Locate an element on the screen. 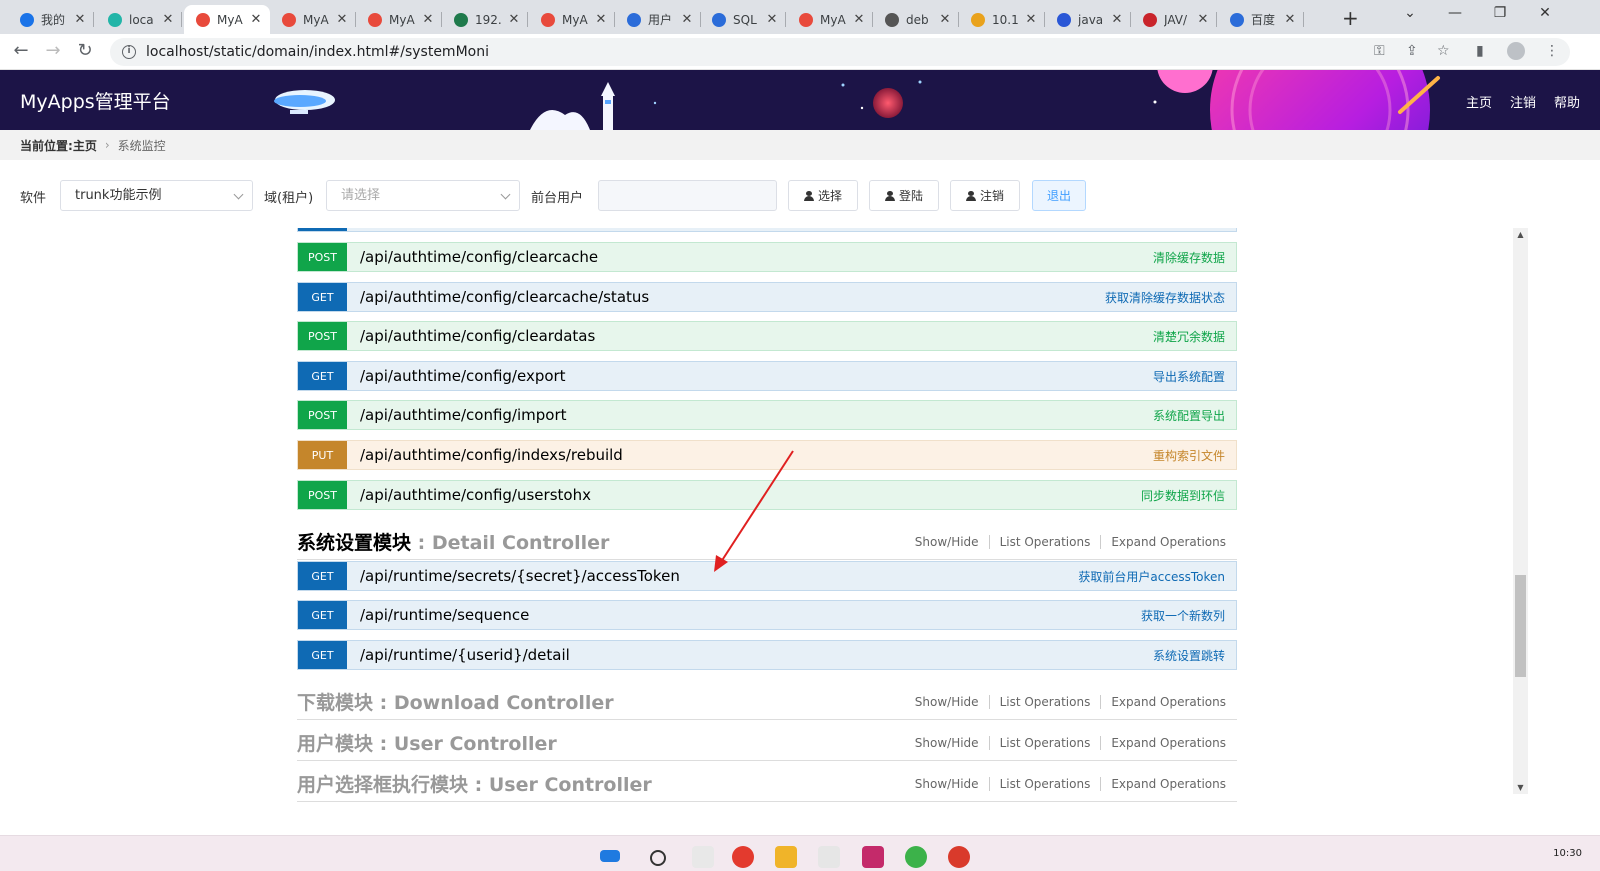  bookmark-star-icon: ☆ is located at coordinates (1443, 51).